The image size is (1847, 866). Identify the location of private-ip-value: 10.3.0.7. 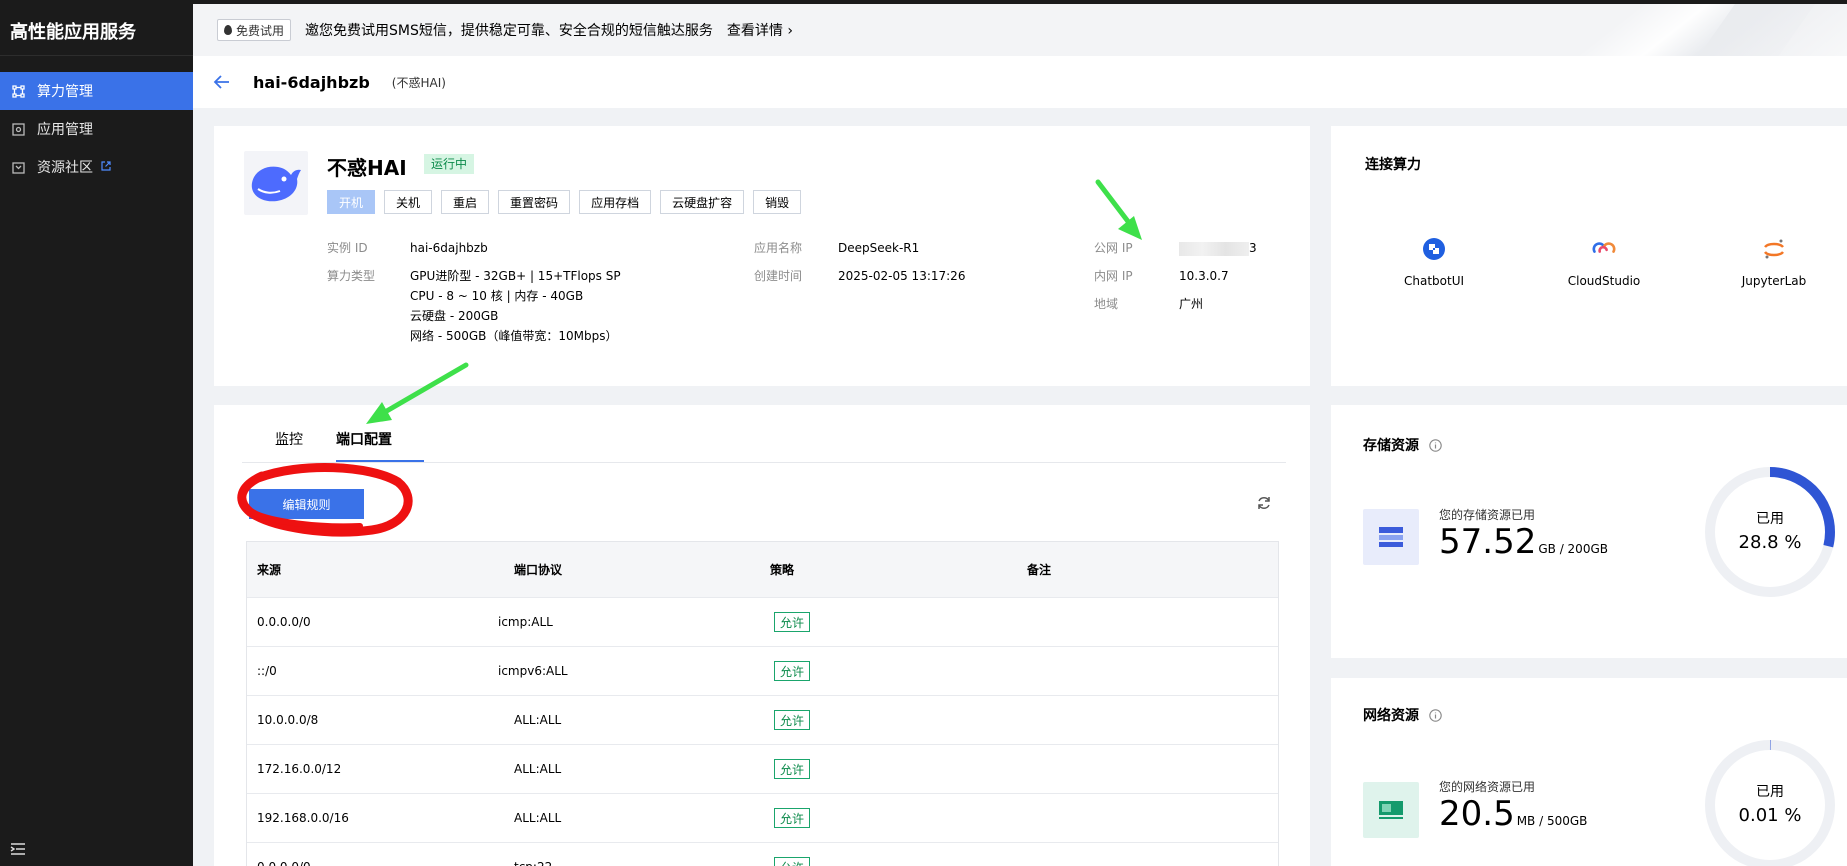
(1204, 276).